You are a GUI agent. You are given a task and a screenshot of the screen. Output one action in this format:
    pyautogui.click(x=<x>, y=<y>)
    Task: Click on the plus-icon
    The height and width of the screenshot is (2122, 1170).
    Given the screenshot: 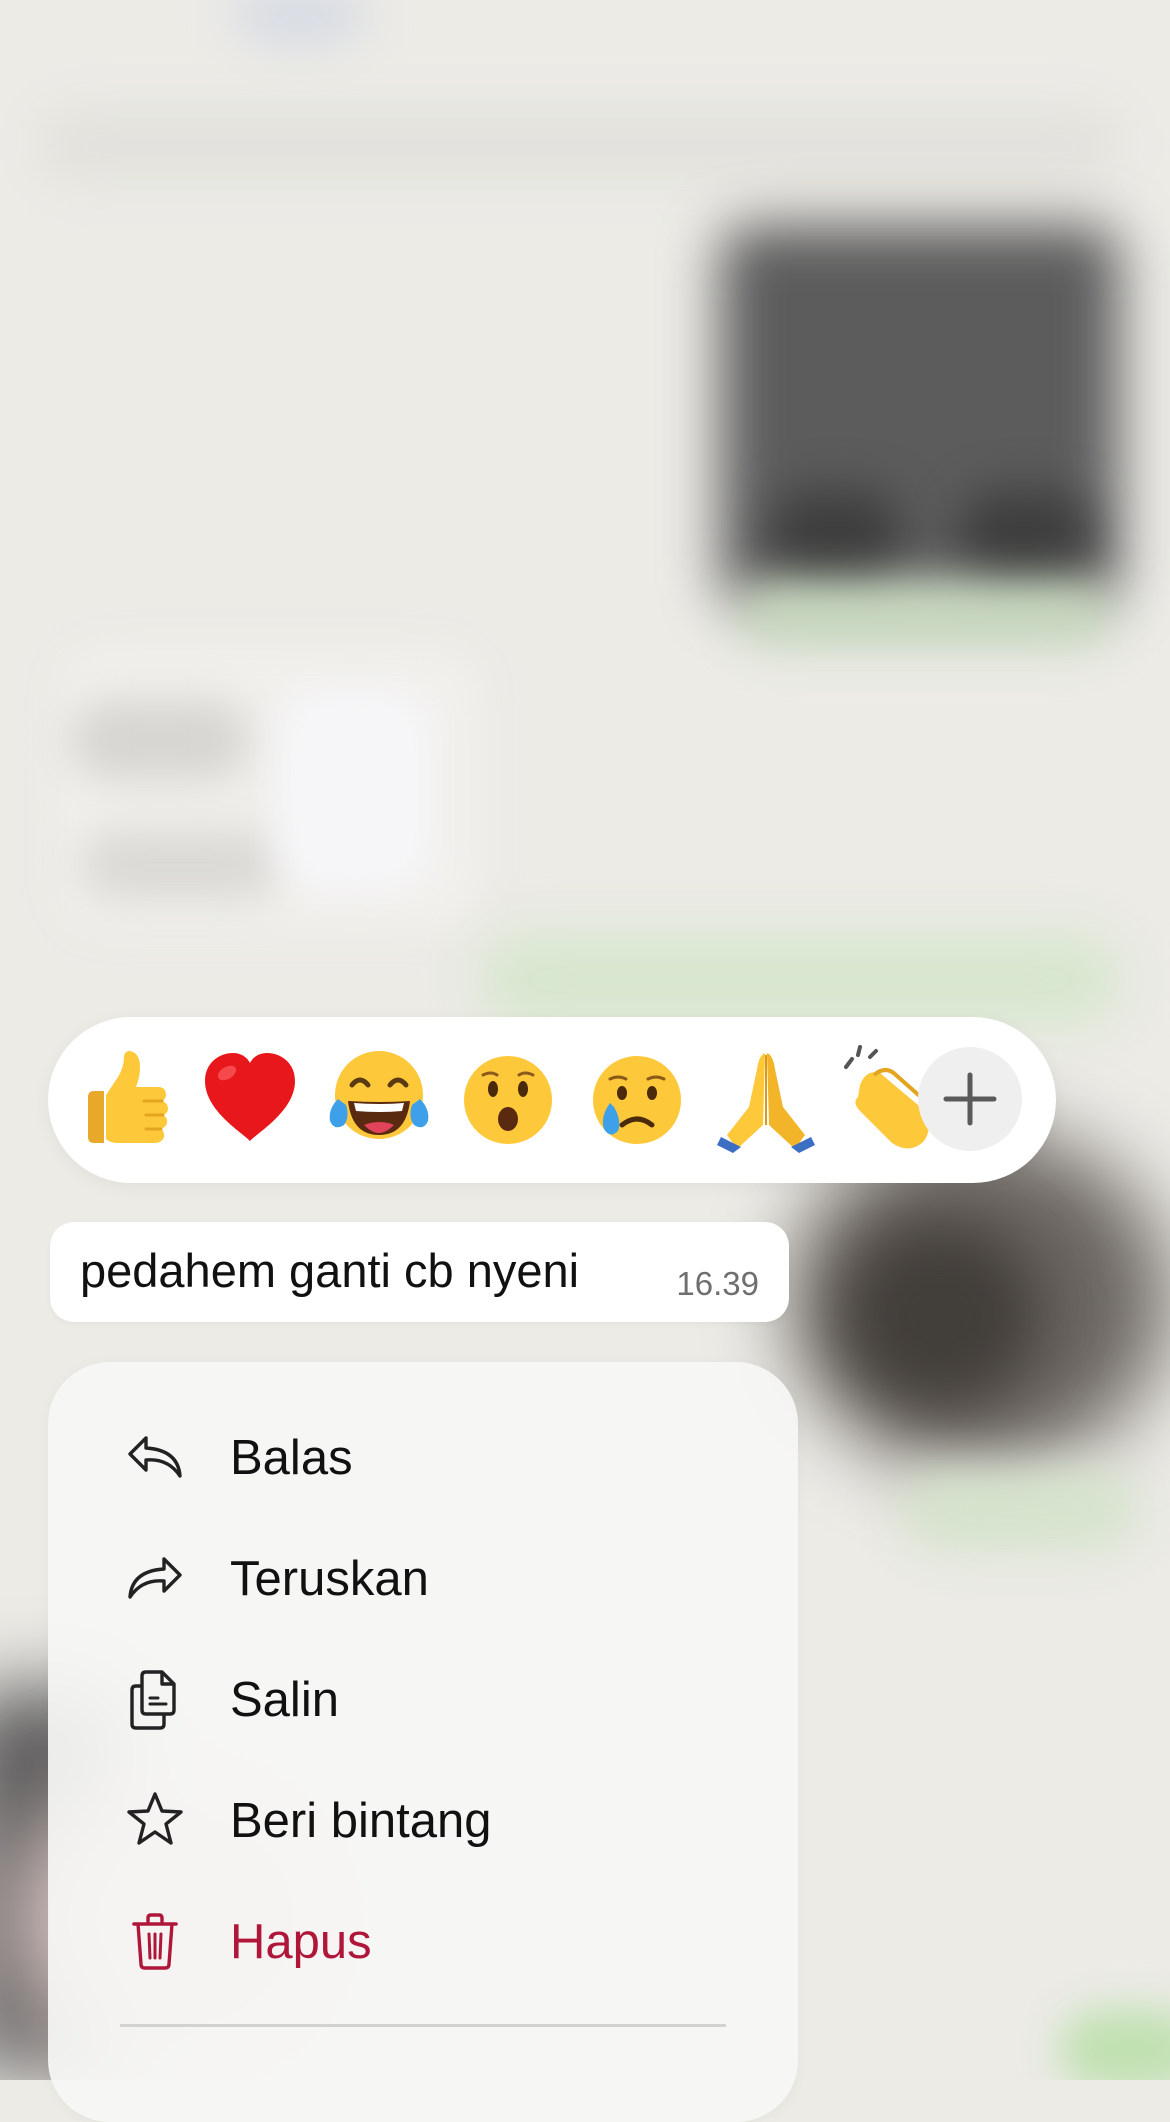 What is the action you would take?
    pyautogui.click(x=970, y=1099)
    